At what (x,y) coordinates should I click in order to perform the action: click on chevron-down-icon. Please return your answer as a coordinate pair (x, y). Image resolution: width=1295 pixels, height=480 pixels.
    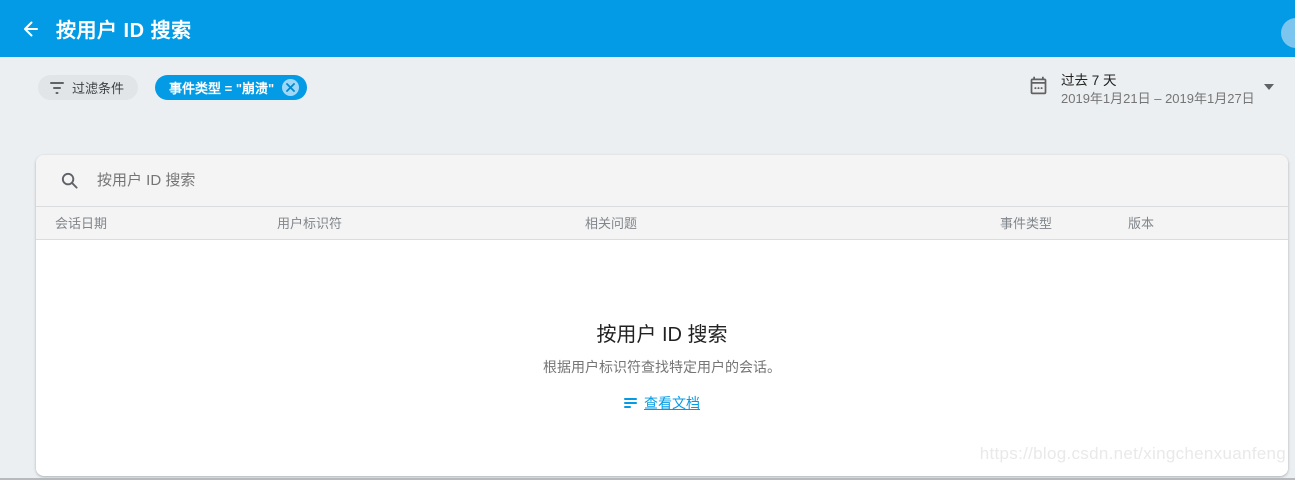
    Looking at the image, I should click on (1269, 87).